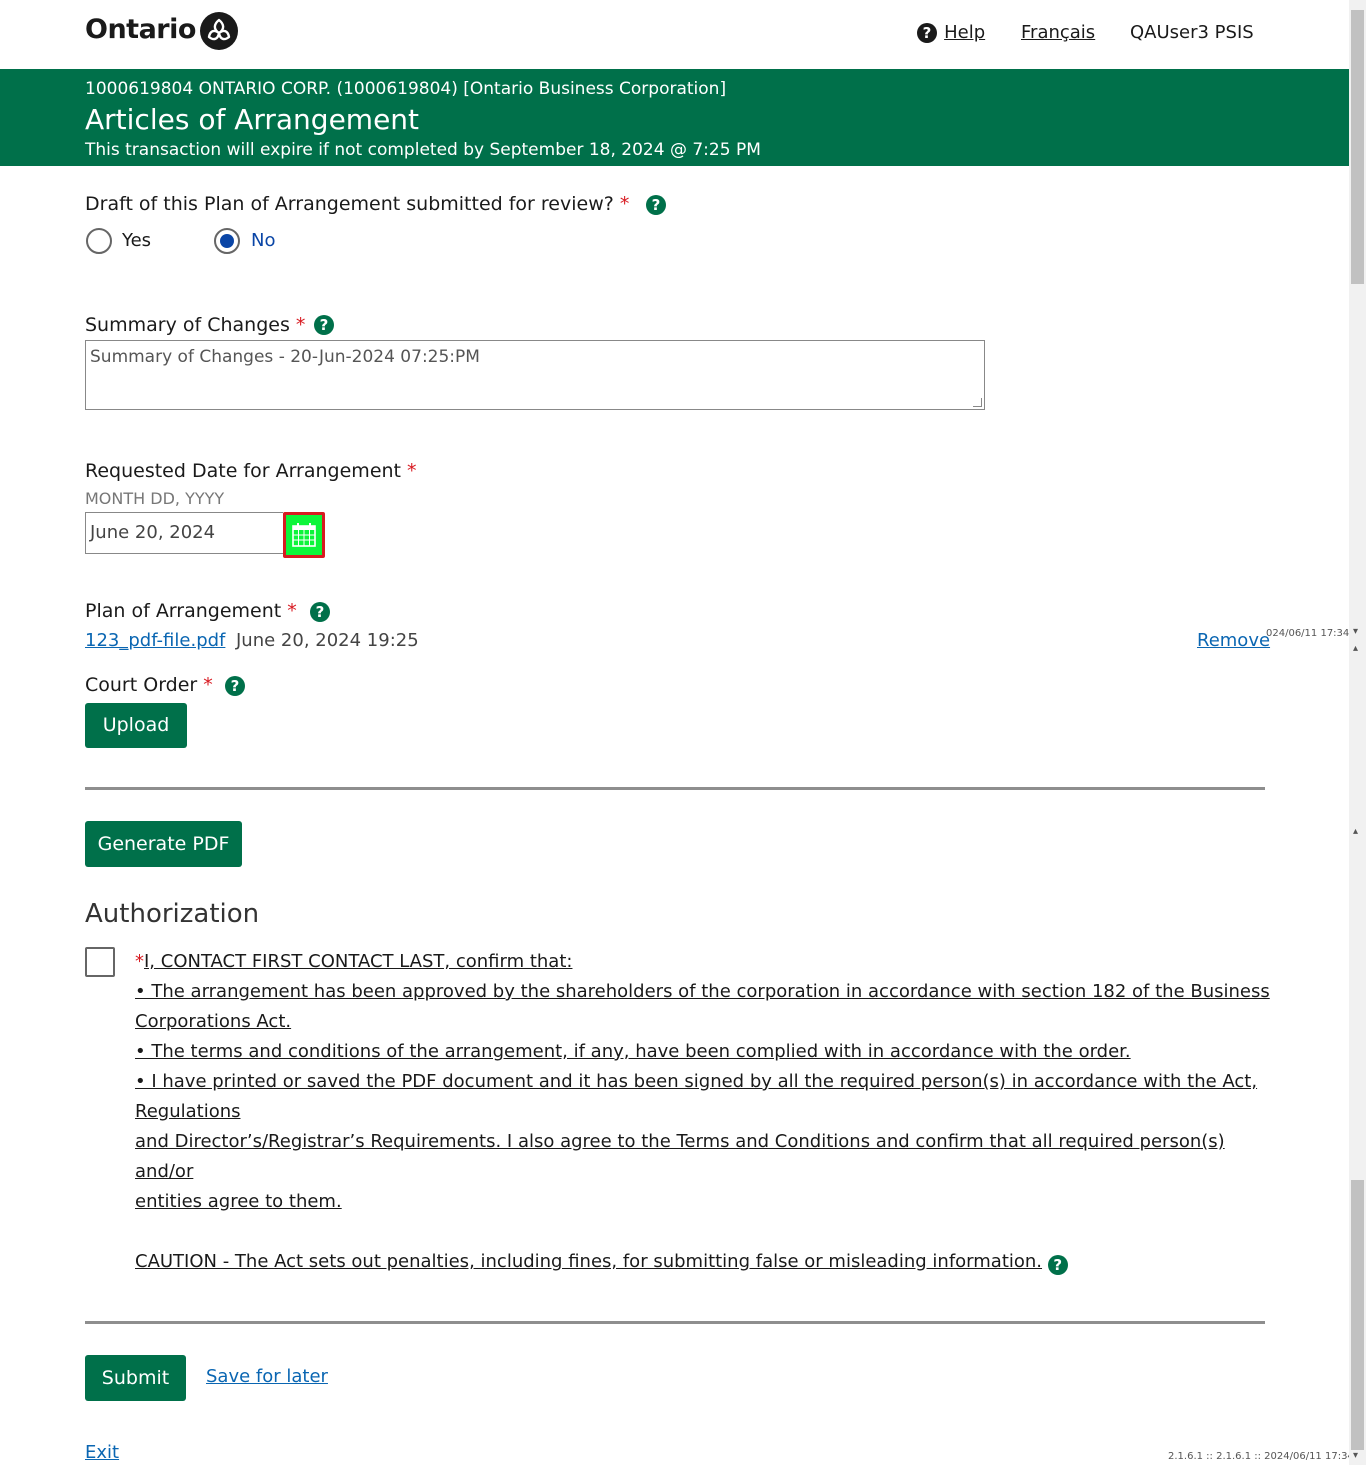 This screenshot has width=1366, height=1465. What do you see at coordinates (1308, 633) in the screenshot?
I see `side-timestamp: 024/06/11 17:34` at bounding box center [1308, 633].